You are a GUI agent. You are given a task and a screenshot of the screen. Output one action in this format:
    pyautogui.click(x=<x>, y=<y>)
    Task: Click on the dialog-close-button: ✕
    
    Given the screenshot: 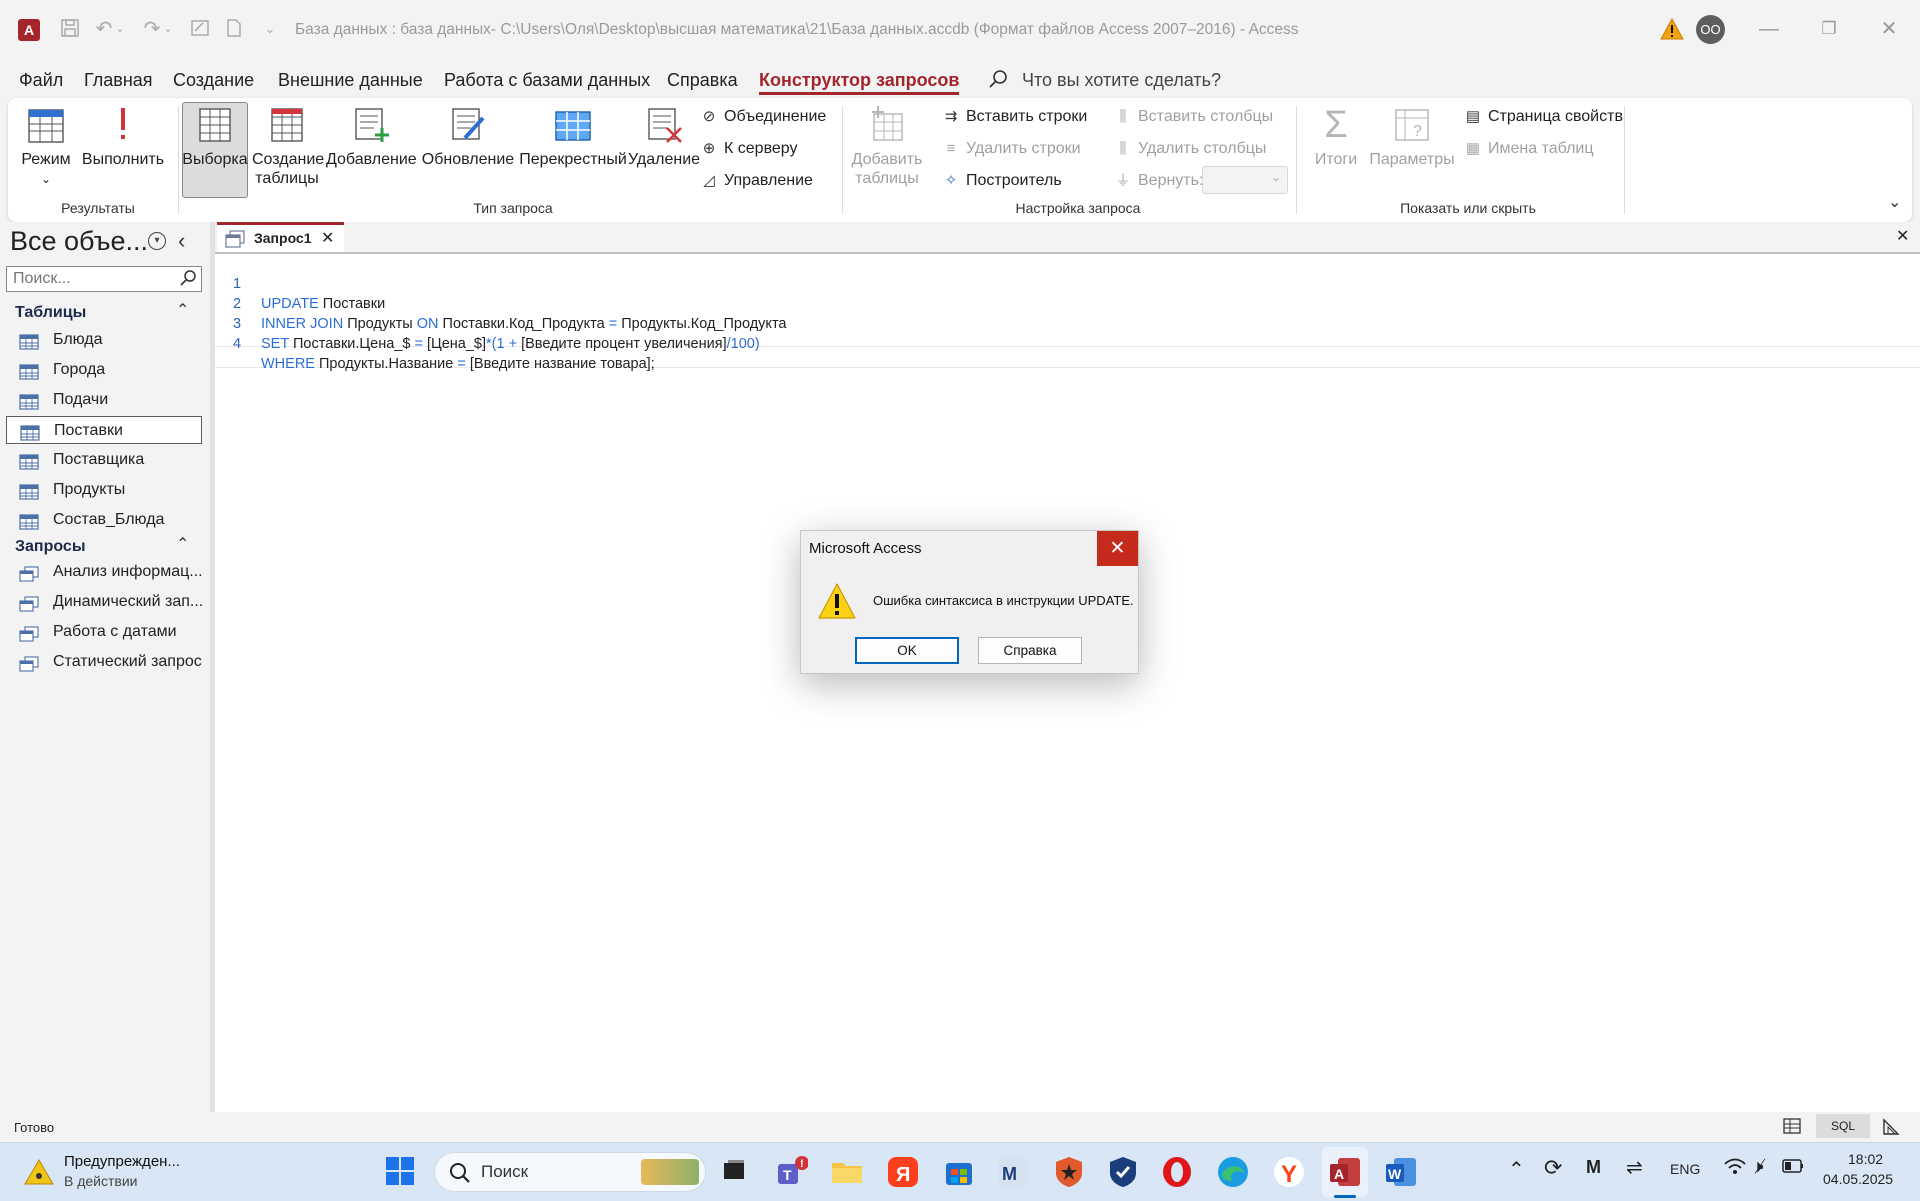 What is the action you would take?
    pyautogui.click(x=1117, y=548)
    